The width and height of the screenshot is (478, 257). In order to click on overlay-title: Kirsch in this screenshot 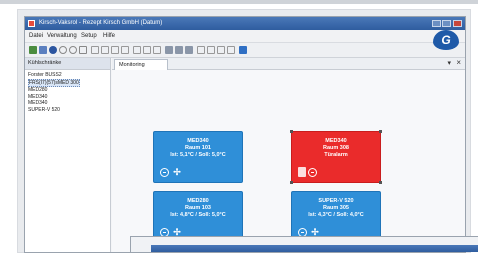, I will do `click(181, 254)`.